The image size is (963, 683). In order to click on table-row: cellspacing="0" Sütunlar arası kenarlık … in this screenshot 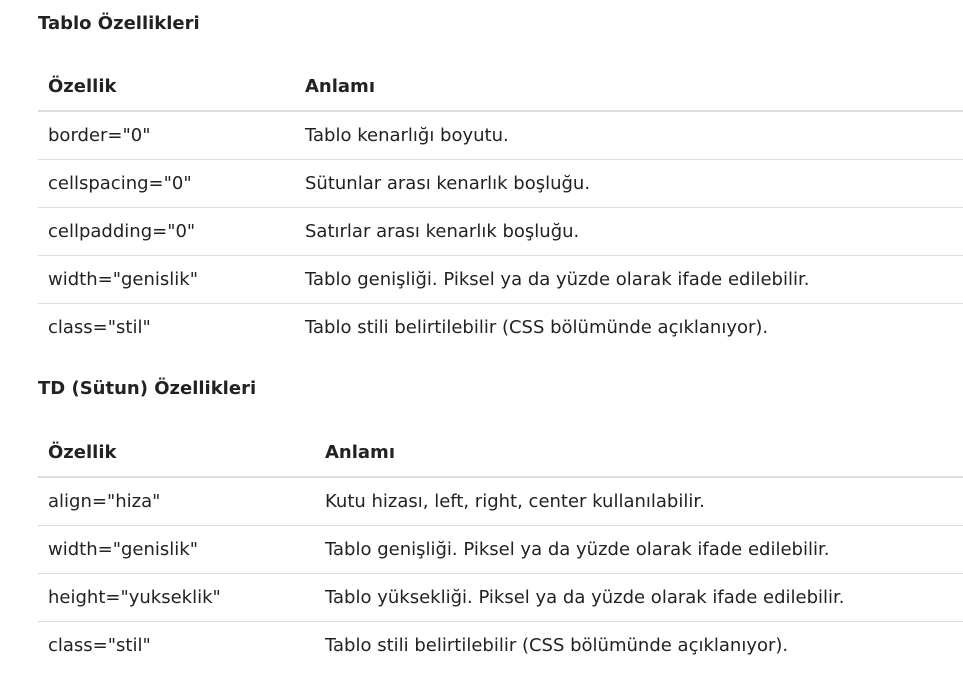, I will do `click(500, 183)`.